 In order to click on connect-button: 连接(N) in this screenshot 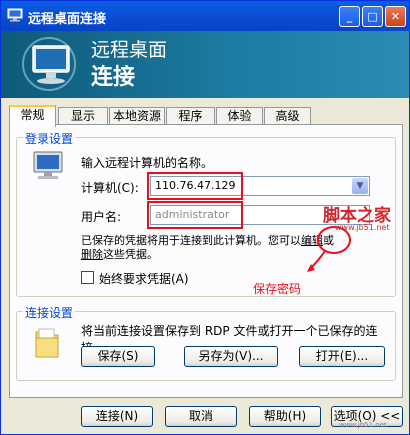, I will do `click(117, 416)`.